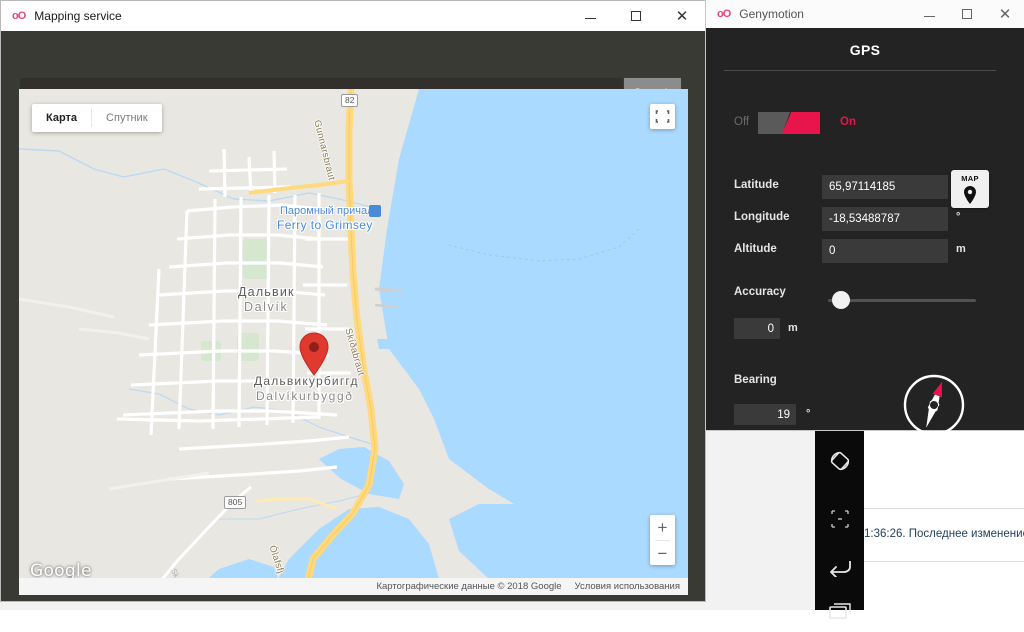 This screenshot has height=632, width=1024. What do you see at coordinates (970, 178) in the screenshot?
I see `map-button-label: MAP` at bounding box center [970, 178].